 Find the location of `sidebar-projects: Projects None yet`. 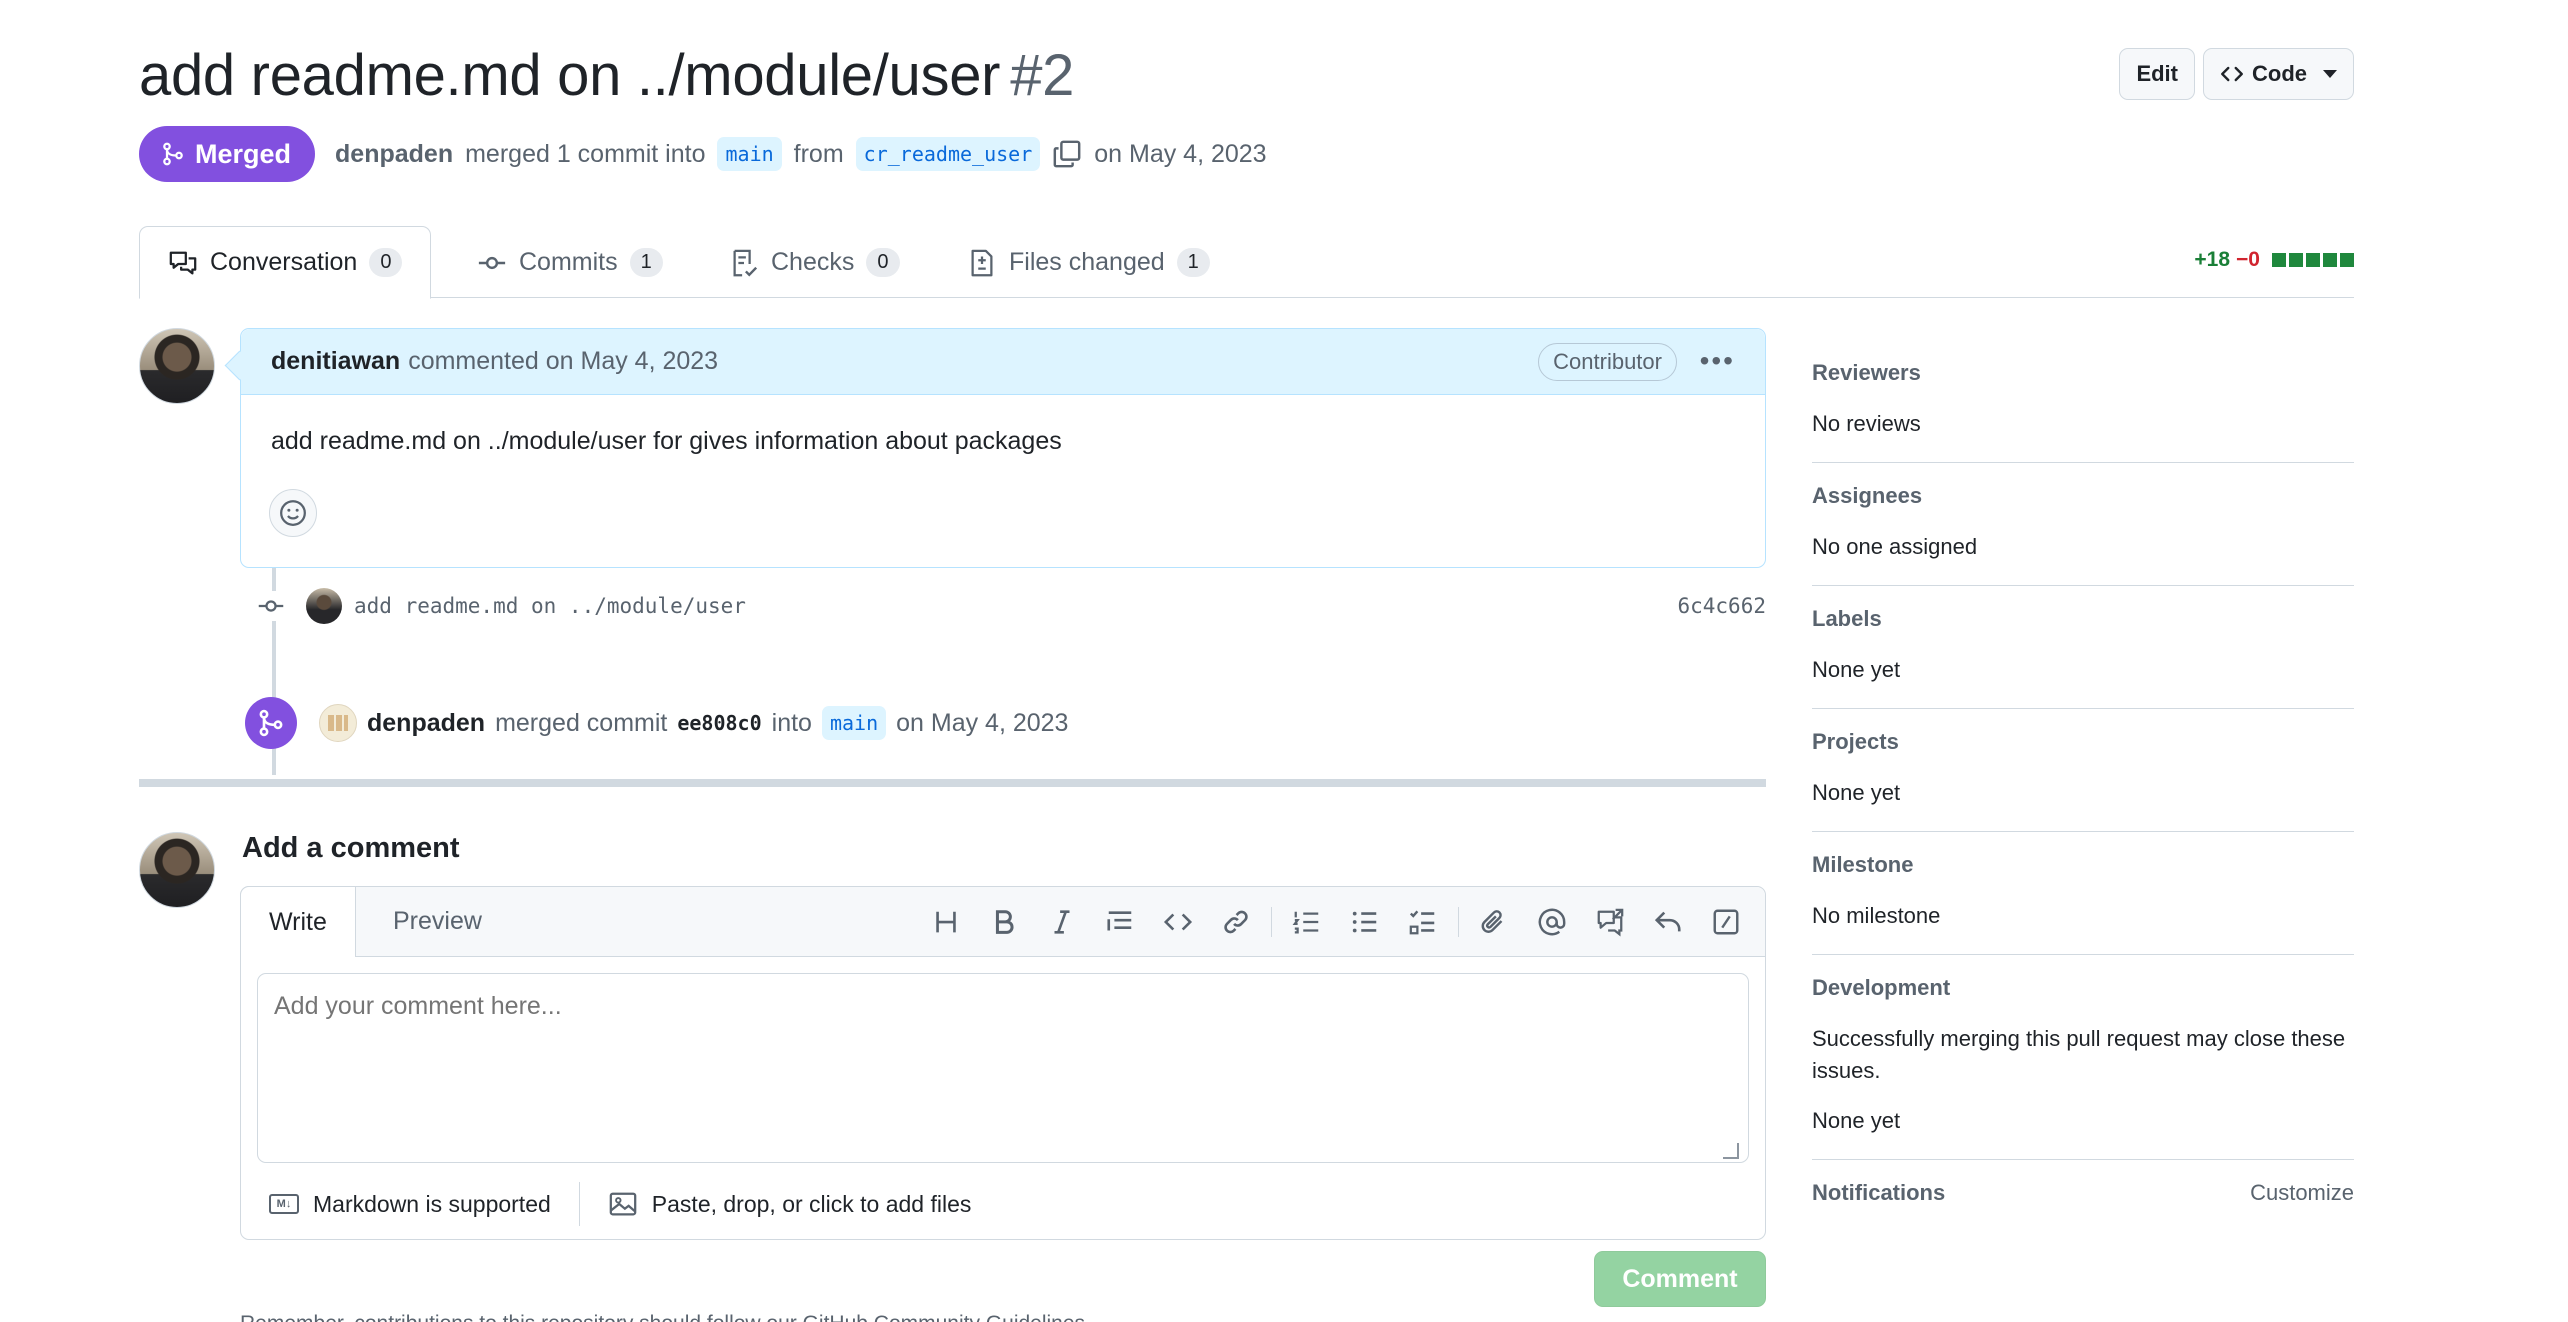

sidebar-projects: Projects None yet is located at coordinates (2083, 770).